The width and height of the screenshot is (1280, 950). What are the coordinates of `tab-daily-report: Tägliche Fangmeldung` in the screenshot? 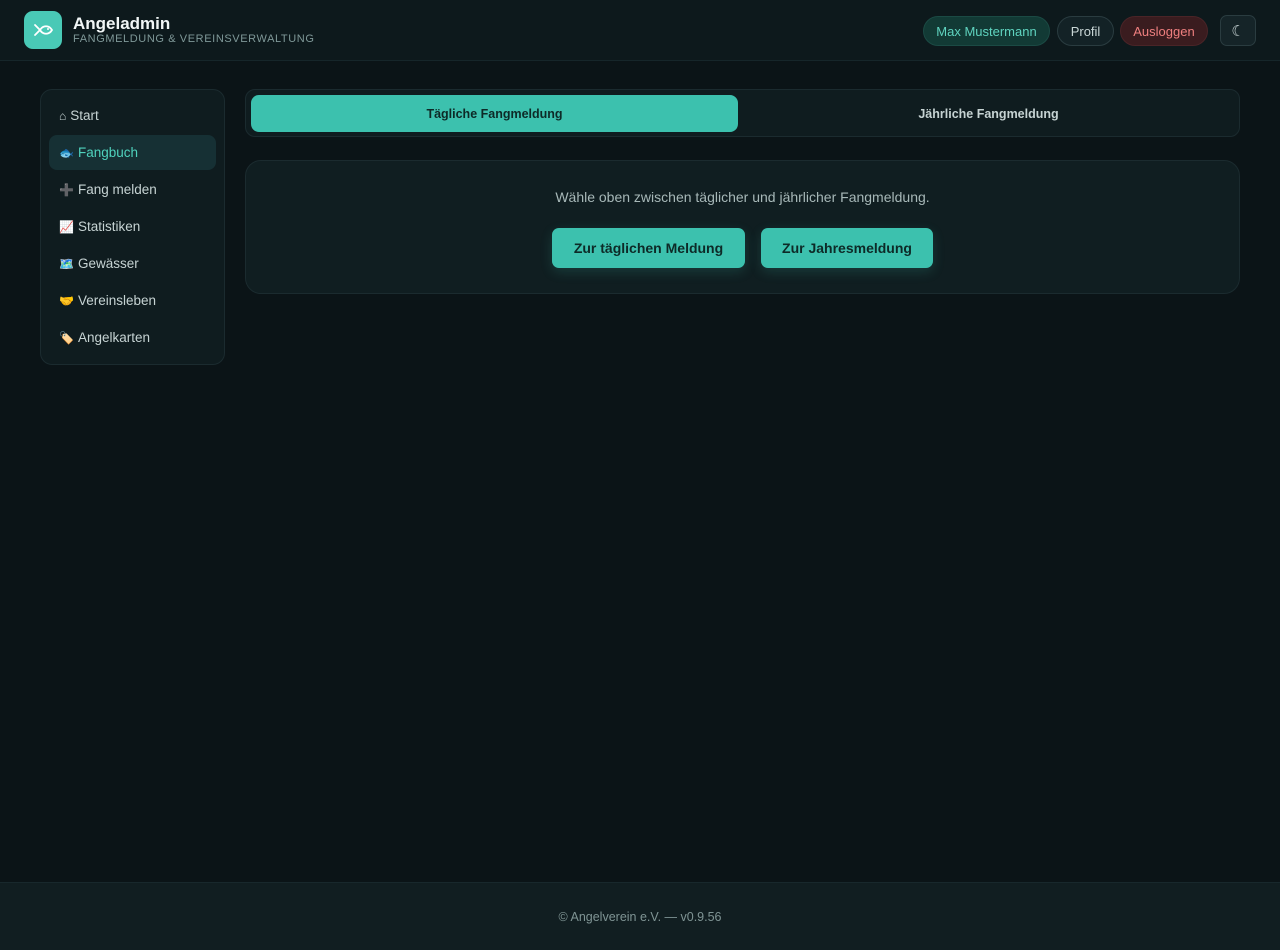 It's located at (494, 113).